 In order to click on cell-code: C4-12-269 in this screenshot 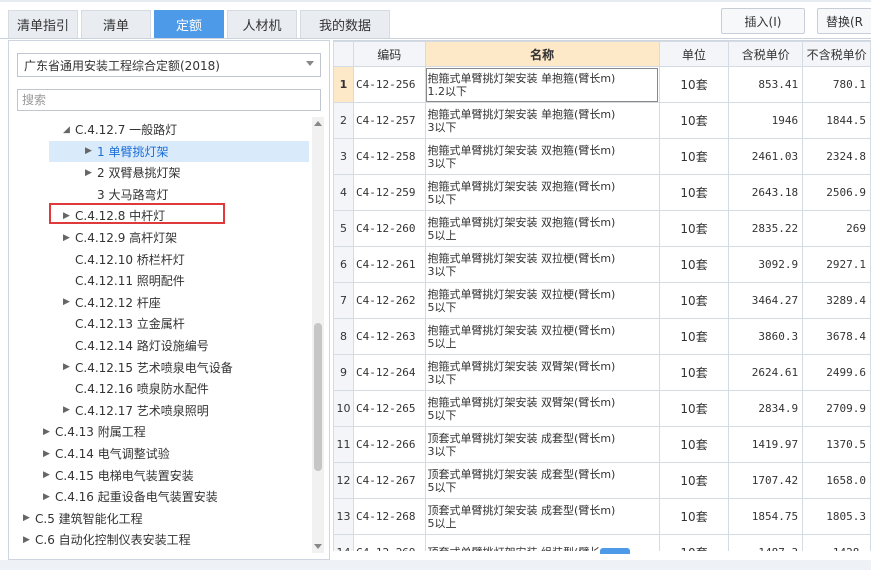, I will do `click(389, 542)`.